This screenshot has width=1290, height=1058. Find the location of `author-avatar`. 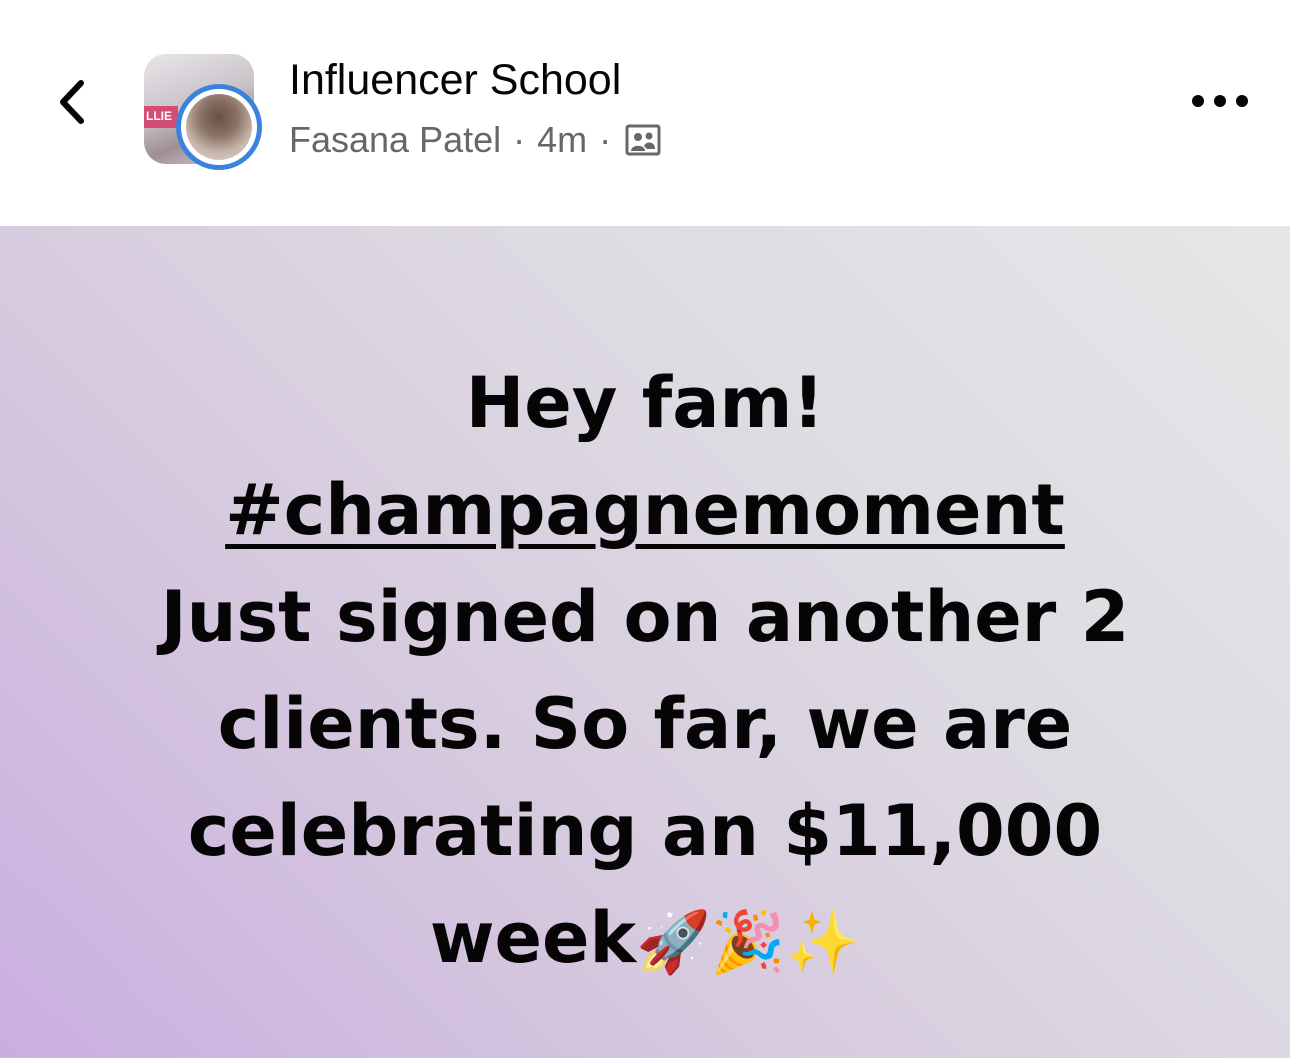

author-avatar is located at coordinates (219, 127).